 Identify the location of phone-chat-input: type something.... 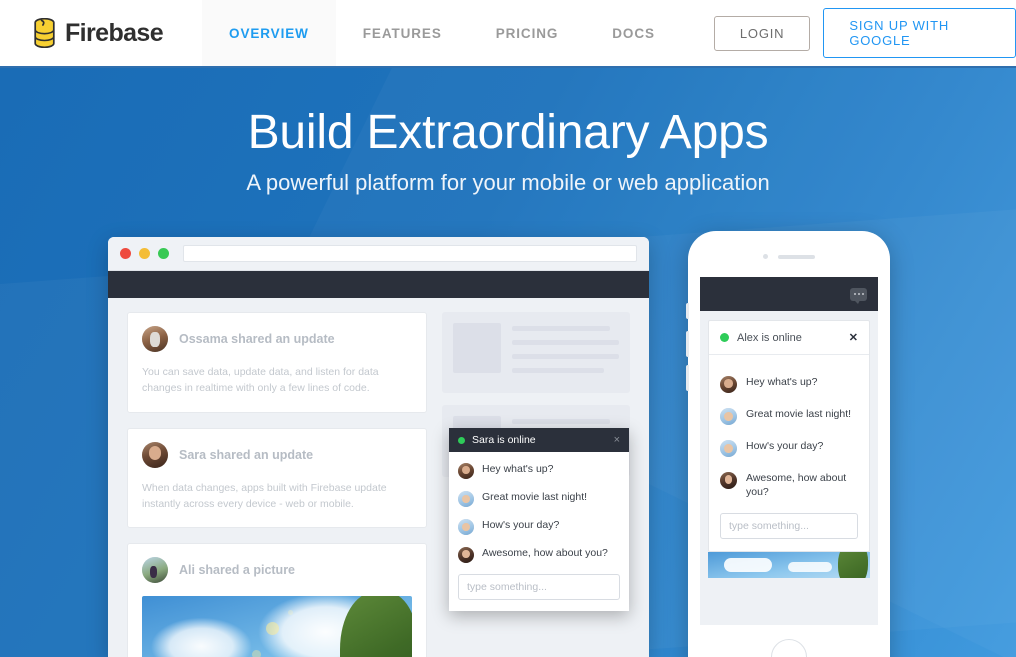
(789, 526).